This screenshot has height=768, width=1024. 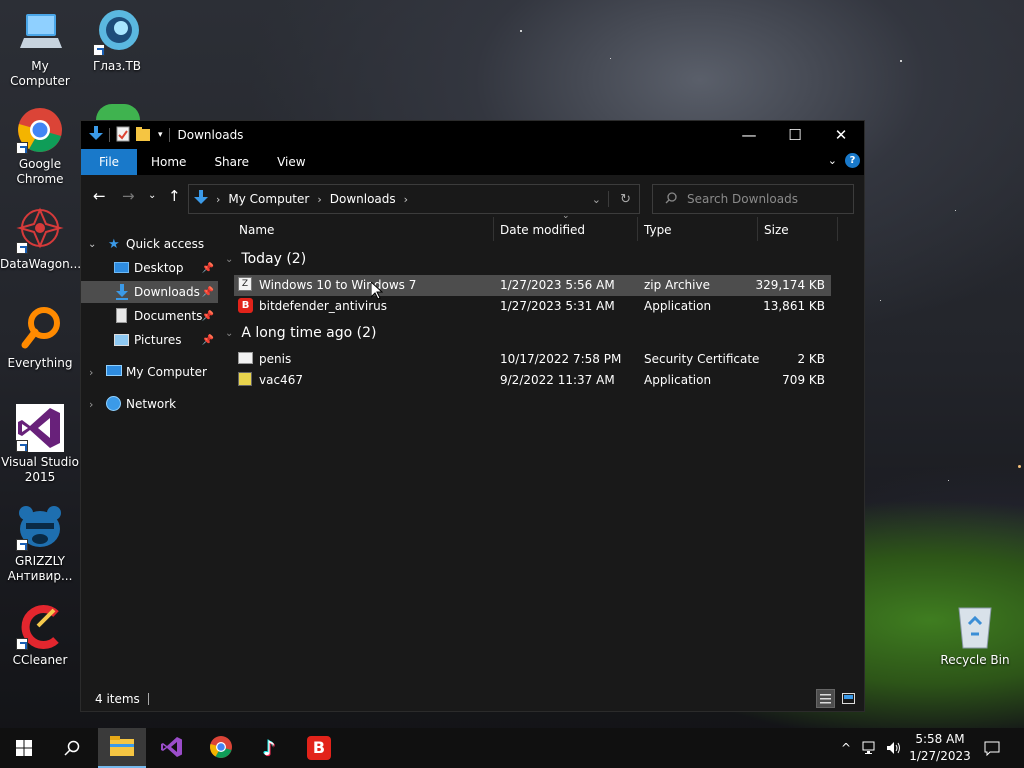 I want to click on sidebar-item-pictures: Pictures 📌, so click(x=149, y=340).